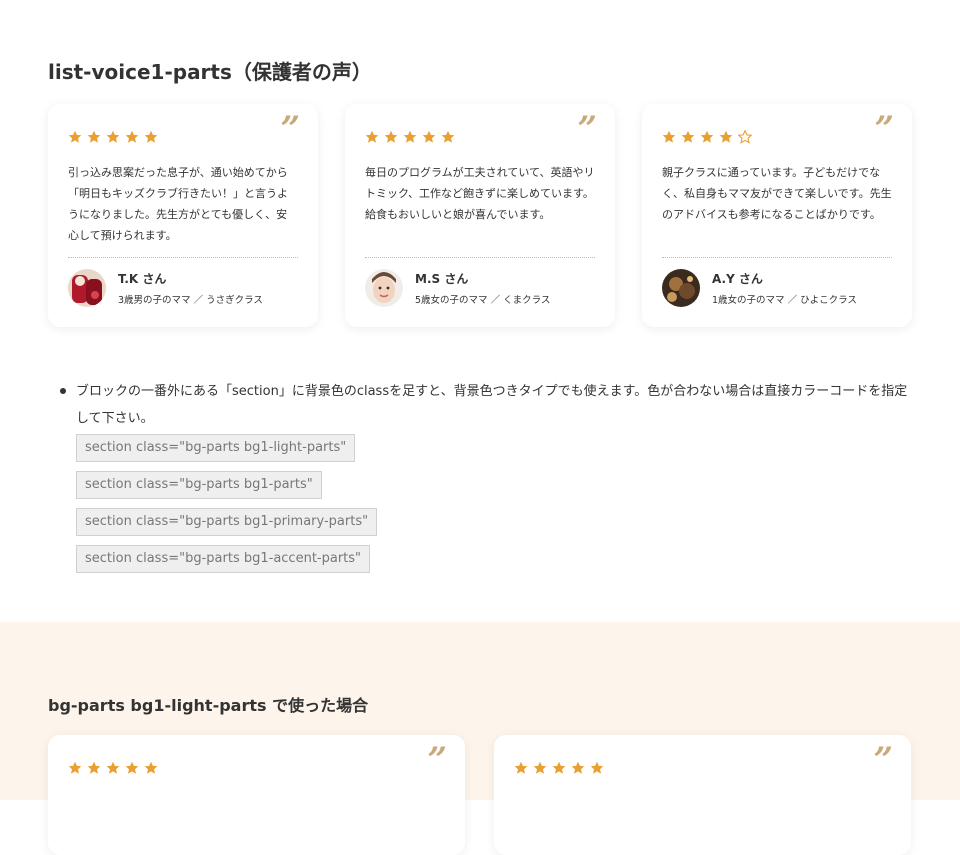 The height and width of the screenshot is (855, 960). What do you see at coordinates (442, 279) in the screenshot?
I see `reviewer-name: M.S さん` at bounding box center [442, 279].